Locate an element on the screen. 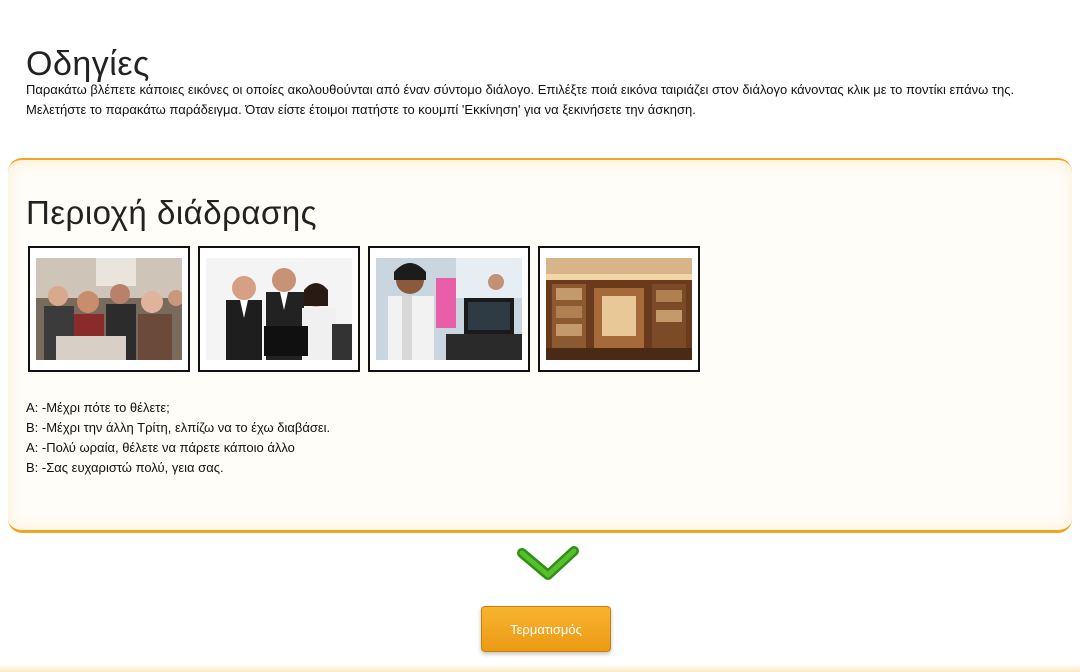  people-at-computers-photo is located at coordinates (449, 309).